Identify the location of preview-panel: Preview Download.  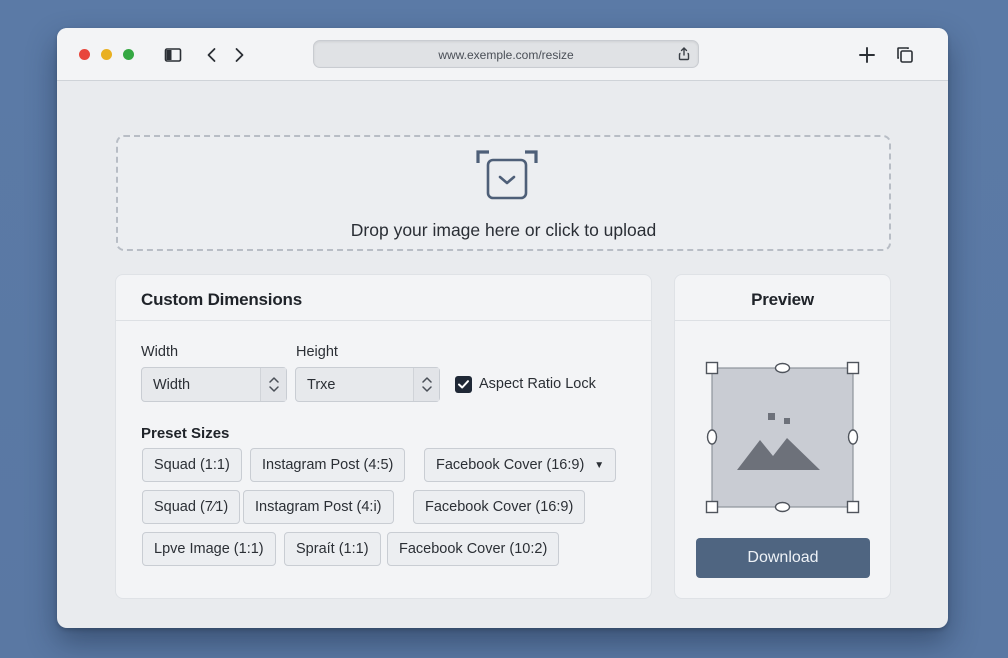
(782, 436).